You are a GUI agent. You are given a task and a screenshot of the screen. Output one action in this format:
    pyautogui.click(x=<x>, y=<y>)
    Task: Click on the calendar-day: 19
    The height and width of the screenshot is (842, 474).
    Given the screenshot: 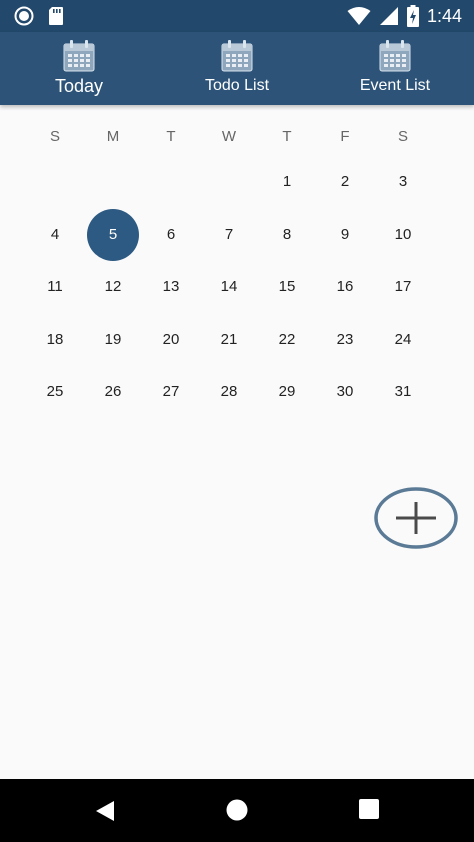 What is the action you would take?
    pyautogui.click(x=113, y=340)
    